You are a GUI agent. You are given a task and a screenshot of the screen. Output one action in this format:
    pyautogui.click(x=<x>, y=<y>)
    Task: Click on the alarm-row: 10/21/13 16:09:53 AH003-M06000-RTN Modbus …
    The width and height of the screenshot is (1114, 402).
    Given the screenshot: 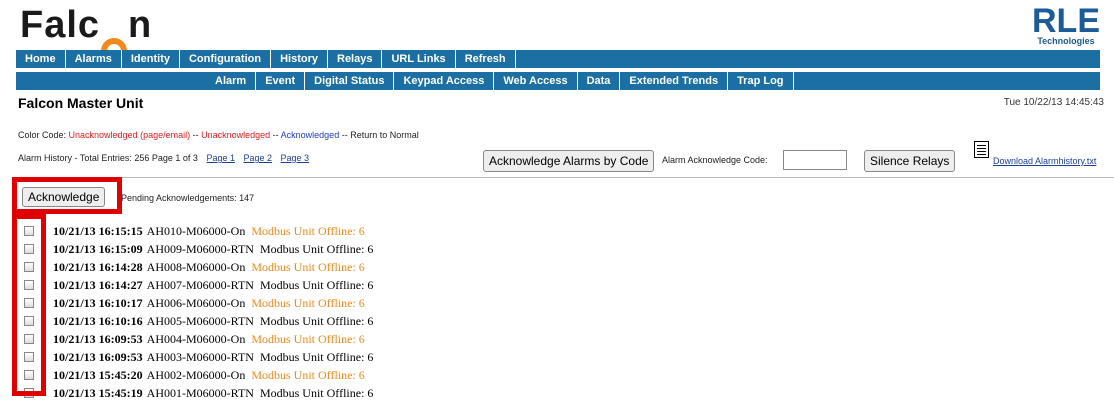 What is the action you would take?
    pyautogui.click(x=198, y=357)
    